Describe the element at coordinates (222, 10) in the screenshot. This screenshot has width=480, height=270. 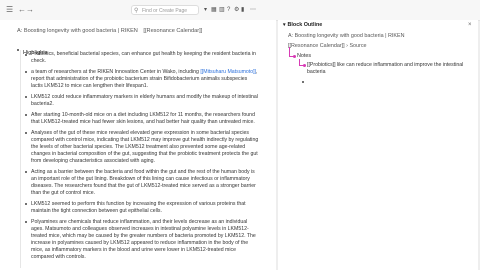
I see `calendar-icon: ▥` at that location.